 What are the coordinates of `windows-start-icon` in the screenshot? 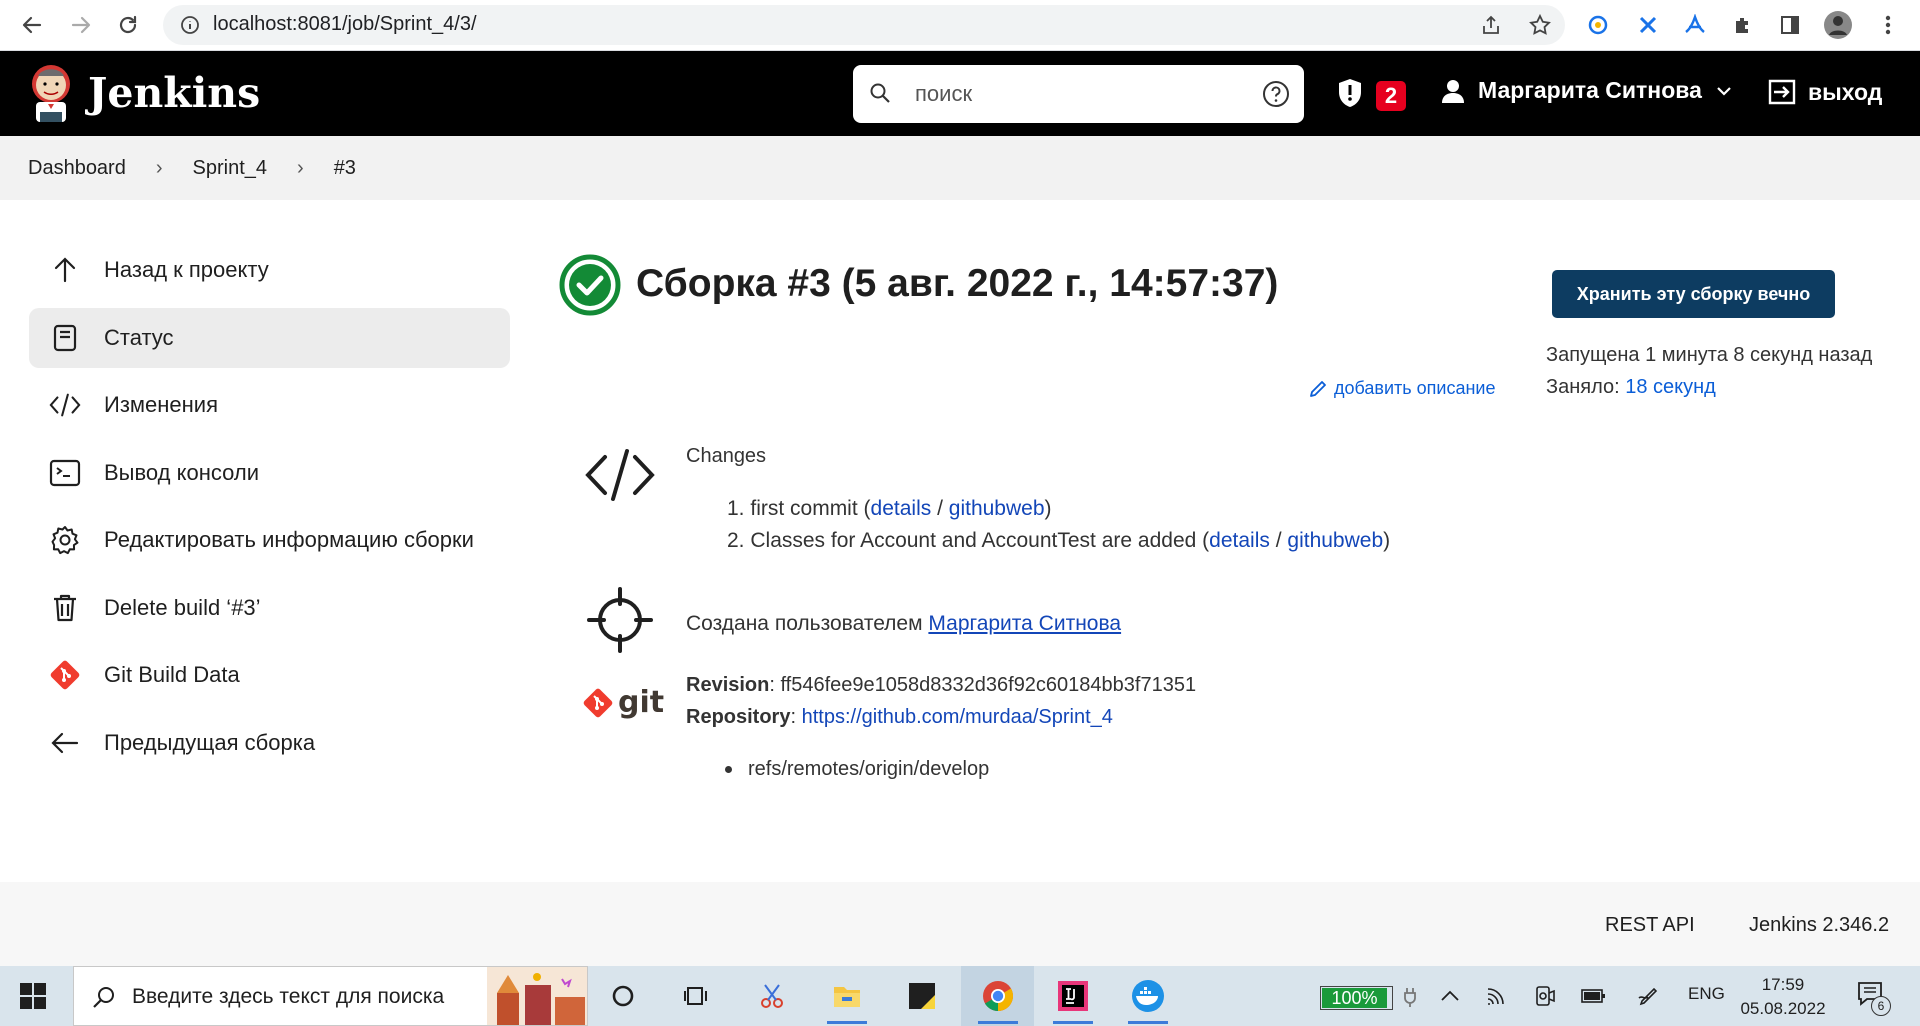 It's located at (33, 996).